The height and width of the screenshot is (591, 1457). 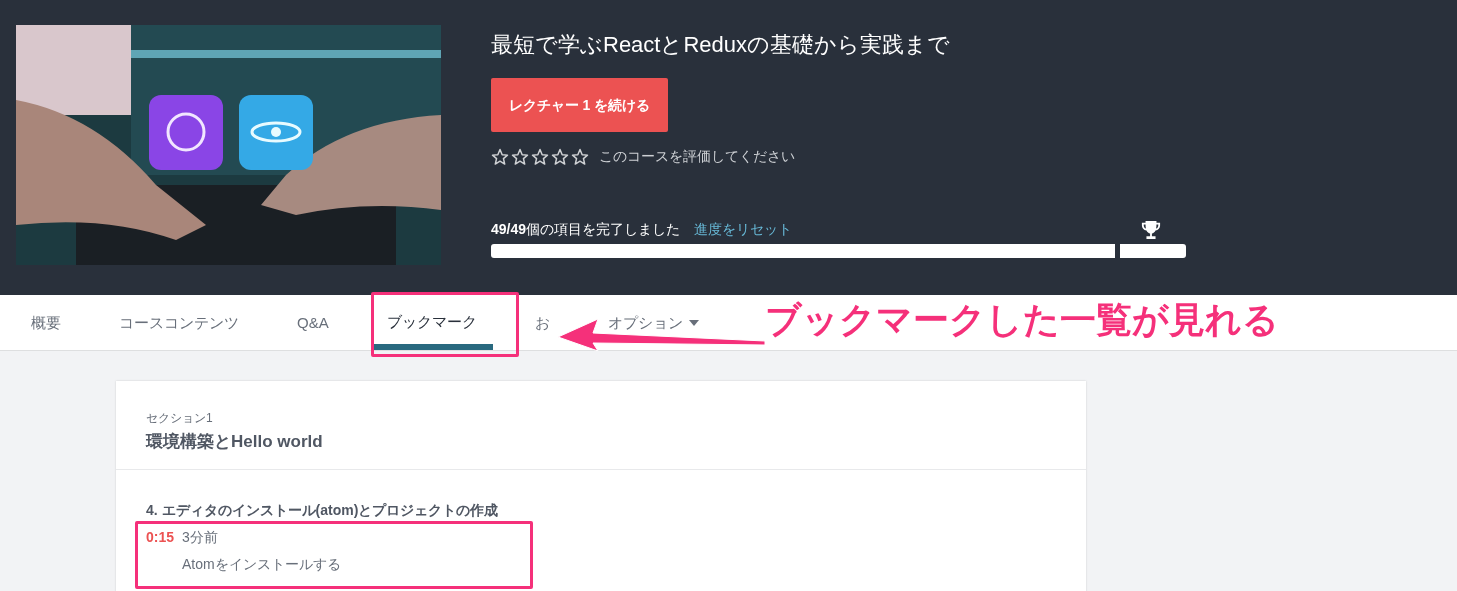 I want to click on tab: お, so click(x=542, y=322).